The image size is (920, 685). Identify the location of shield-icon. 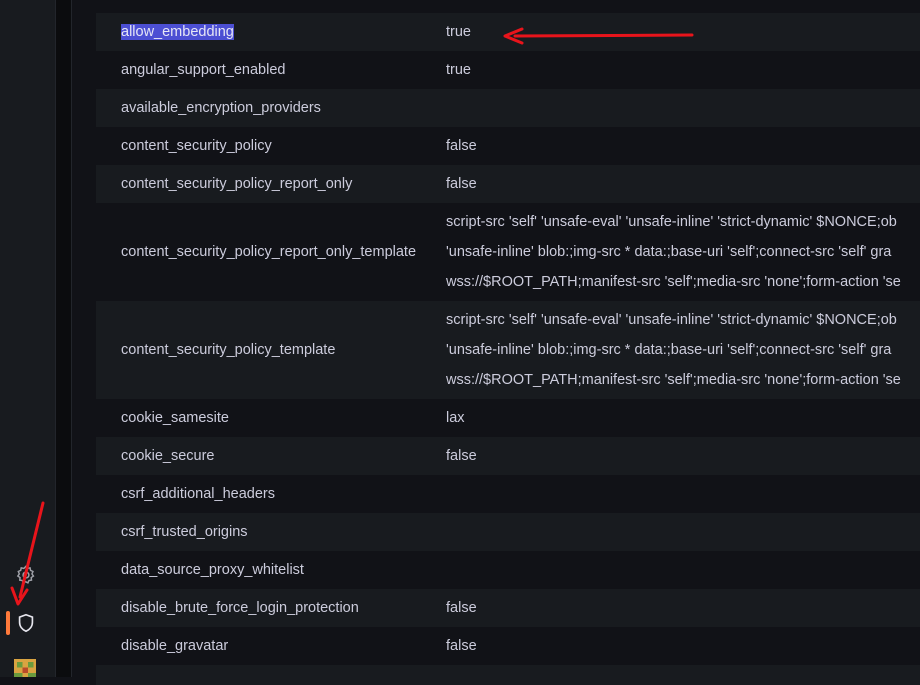
(26, 623).